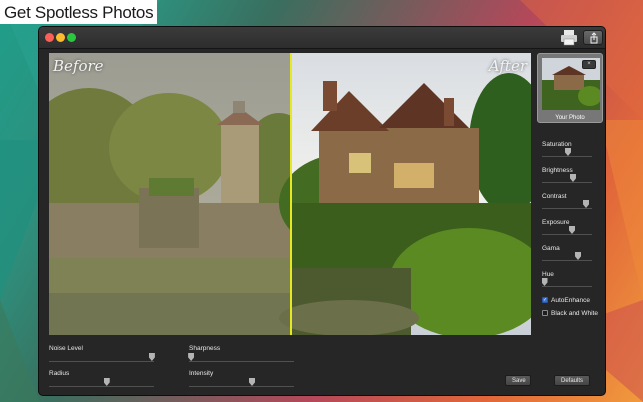 The image size is (643, 402). What do you see at coordinates (507, 66) in the screenshot?
I see `after-label: After` at bounding box center [507, 66].